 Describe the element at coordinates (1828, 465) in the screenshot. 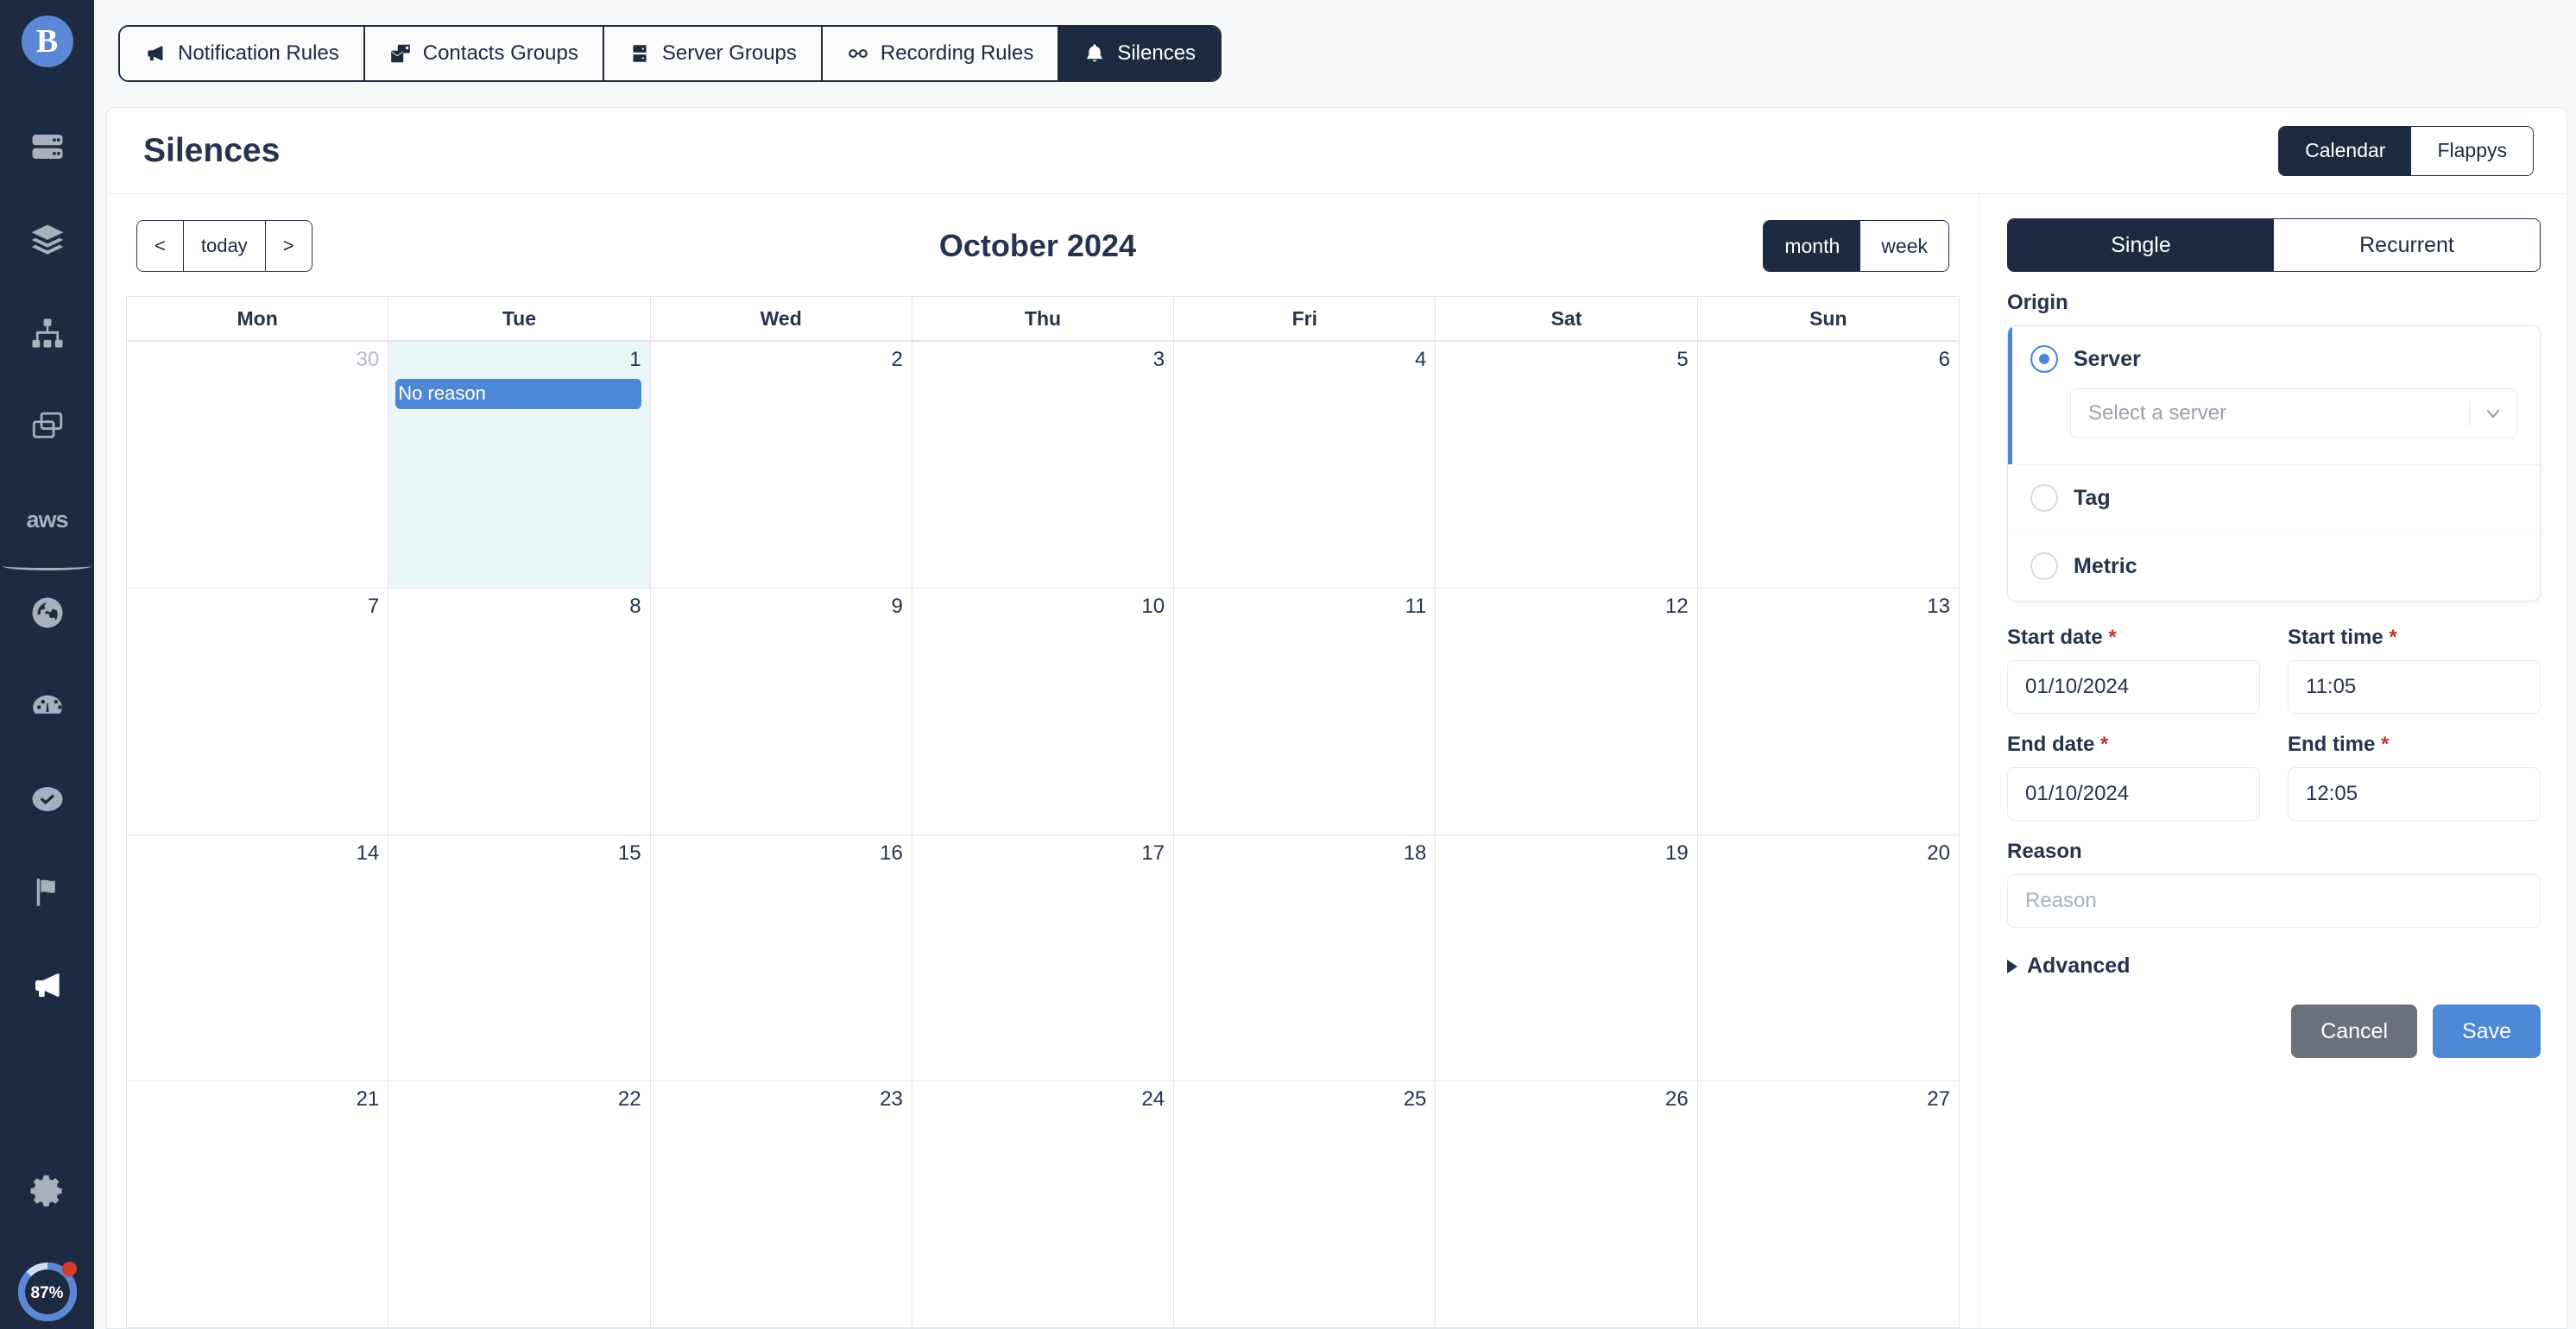

I see `calendar-day-cell: 6` at that location.